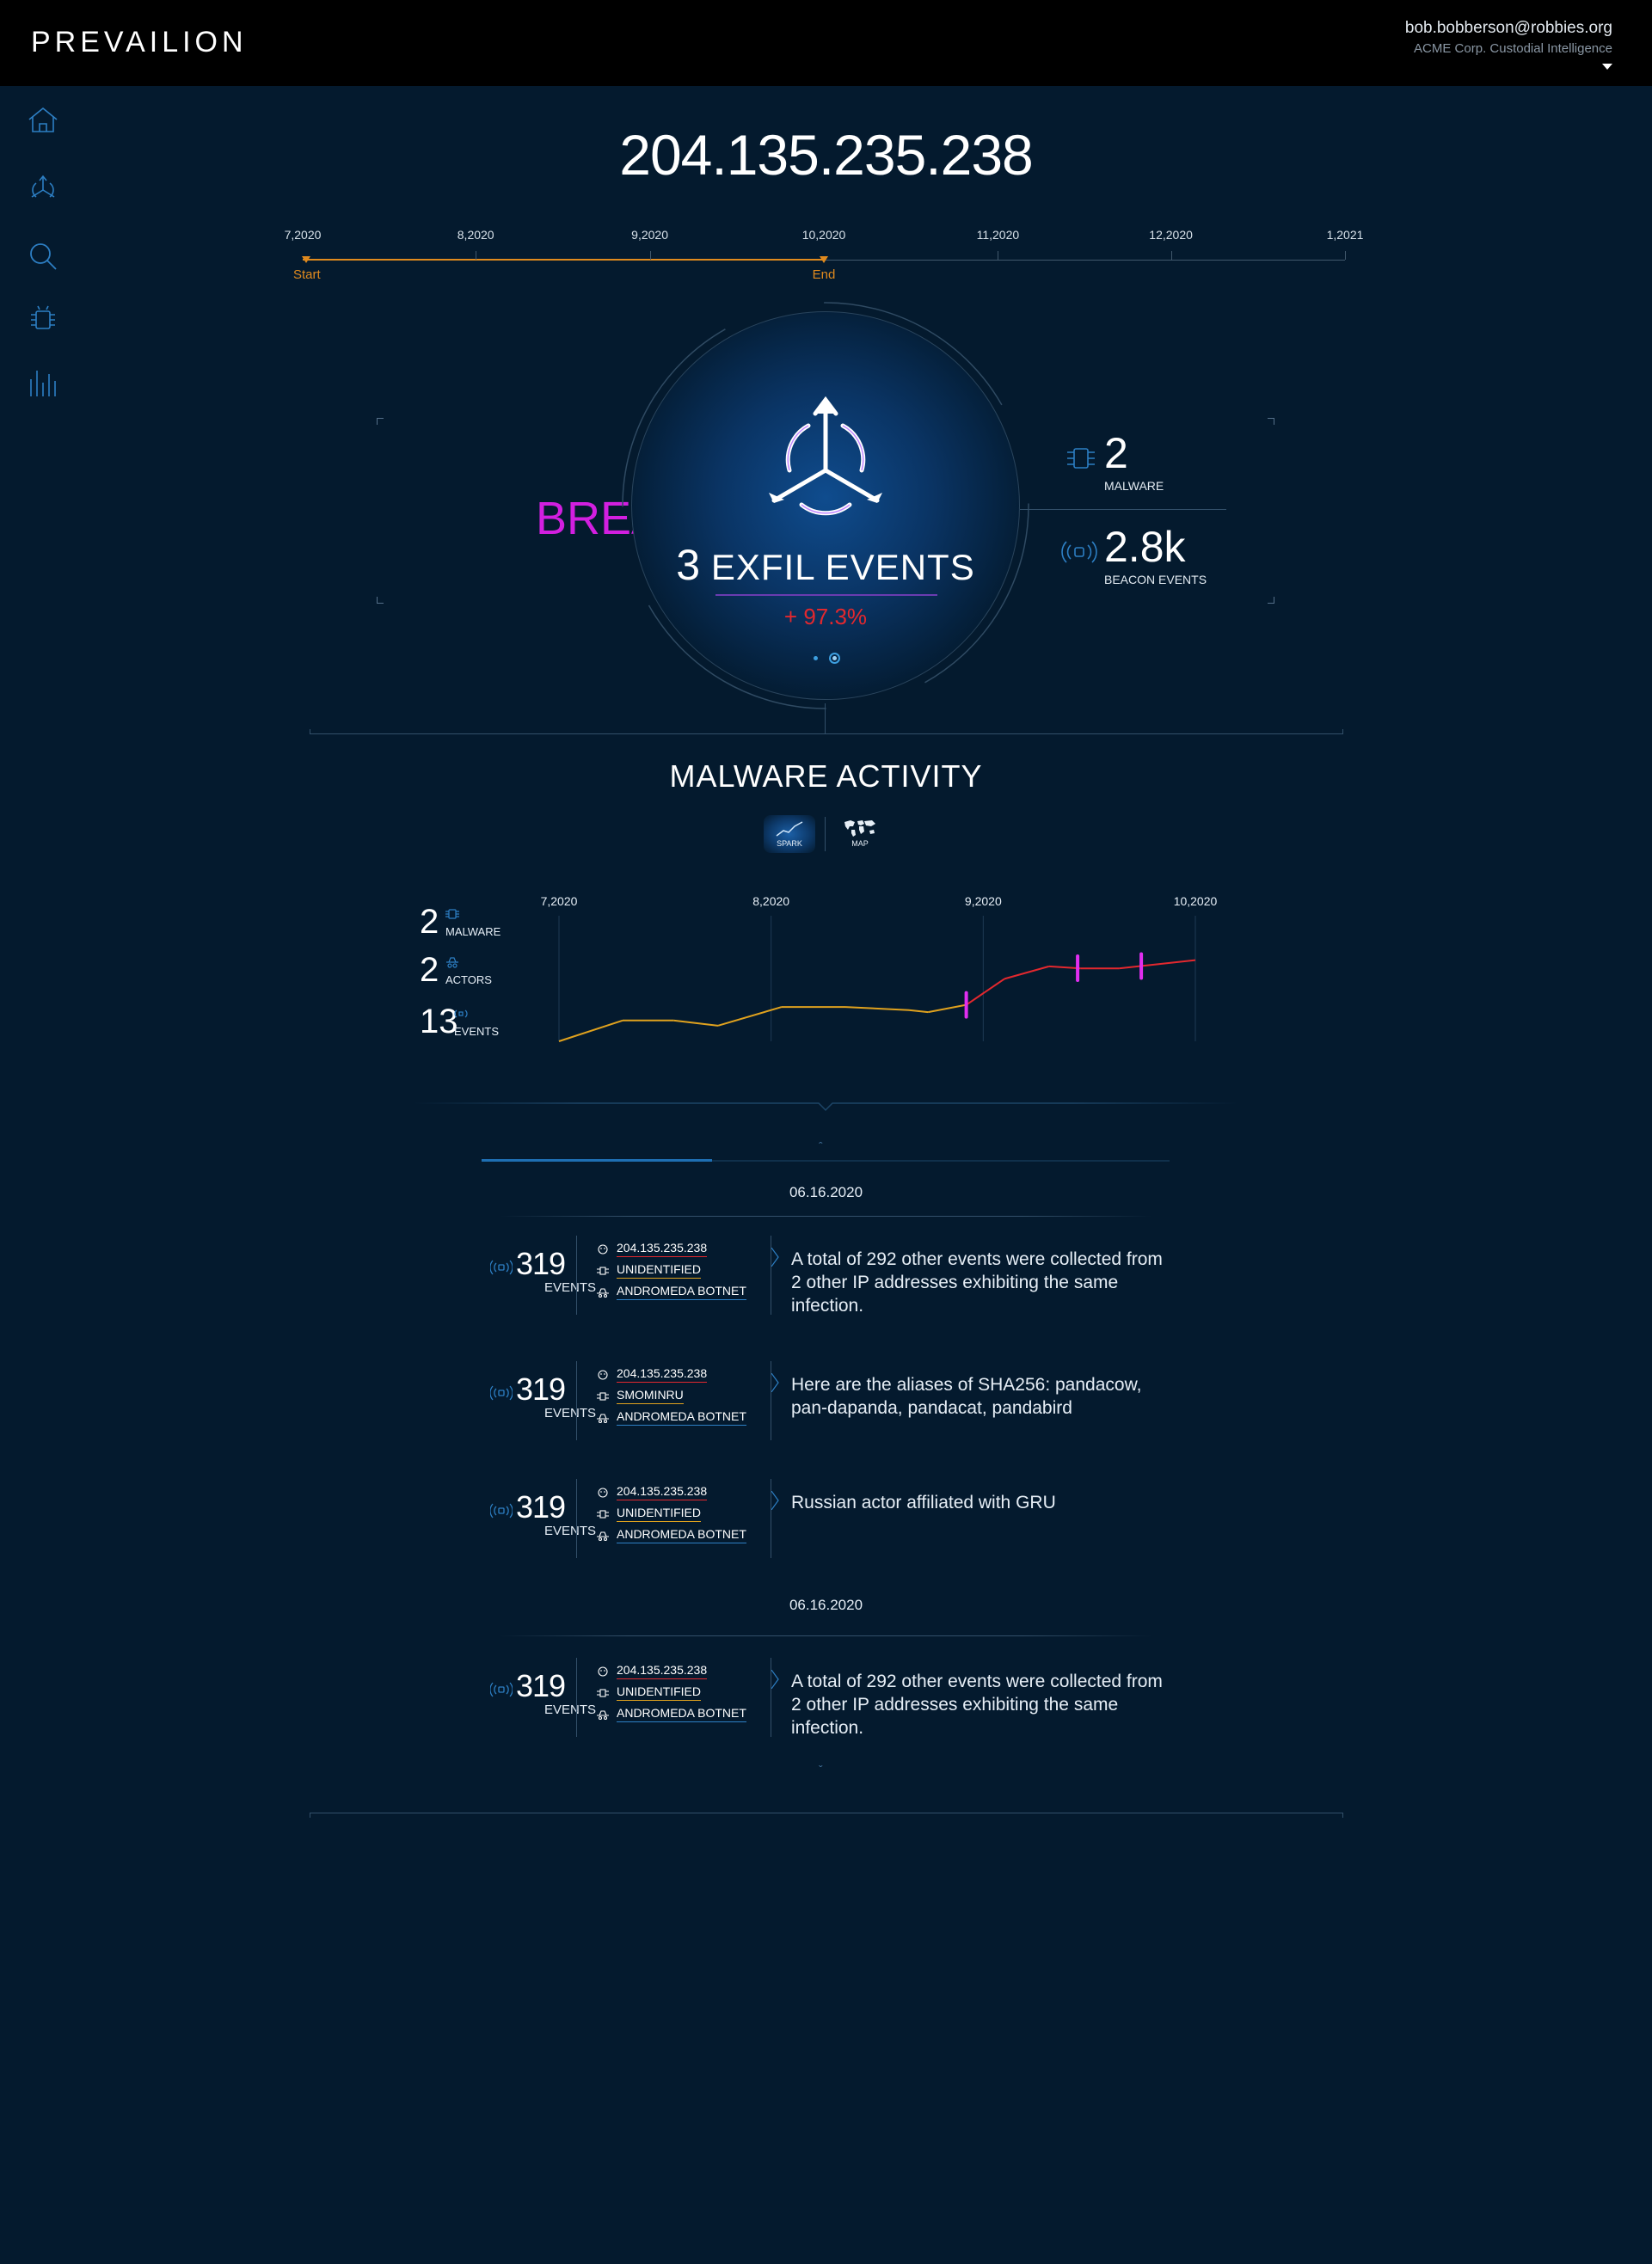 This screenshot has width=1652, height=2264. Describe the element at coordinates (429, 922) in the screenshot. I see `activity-malware-count: 2` at that location.